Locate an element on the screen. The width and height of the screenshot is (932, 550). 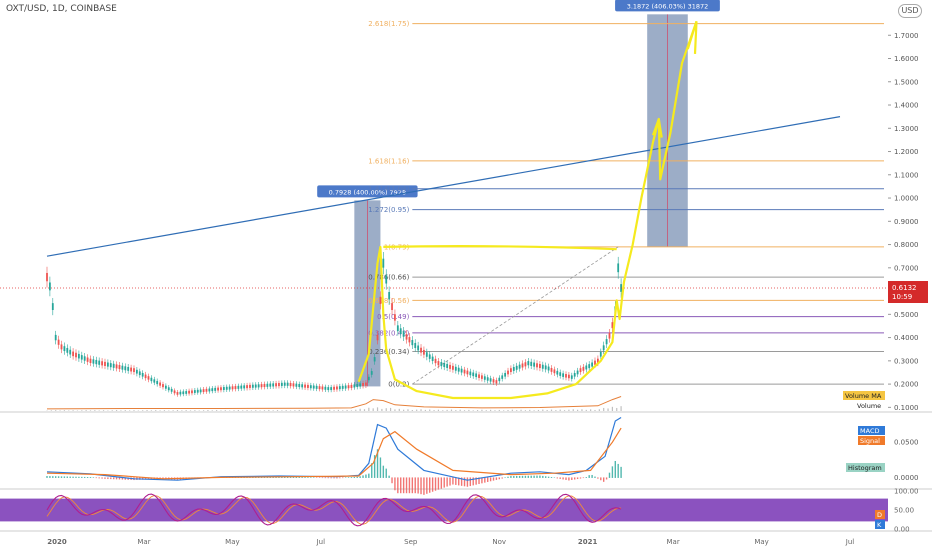
price-axis-tick: 0.2000 is located at coordinates (906, 385).